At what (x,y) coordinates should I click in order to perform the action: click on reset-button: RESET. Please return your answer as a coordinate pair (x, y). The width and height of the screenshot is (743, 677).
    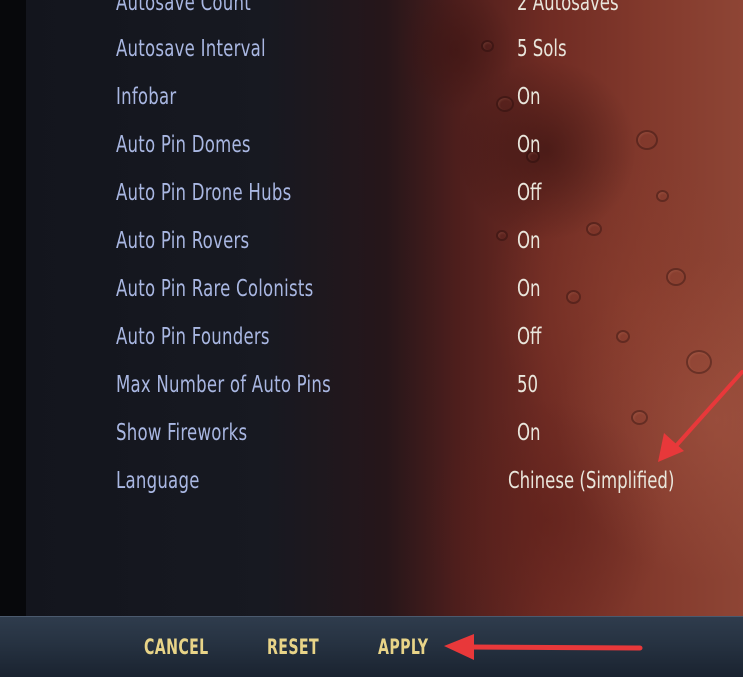
    Looking at the image, I should click on (293, 647).